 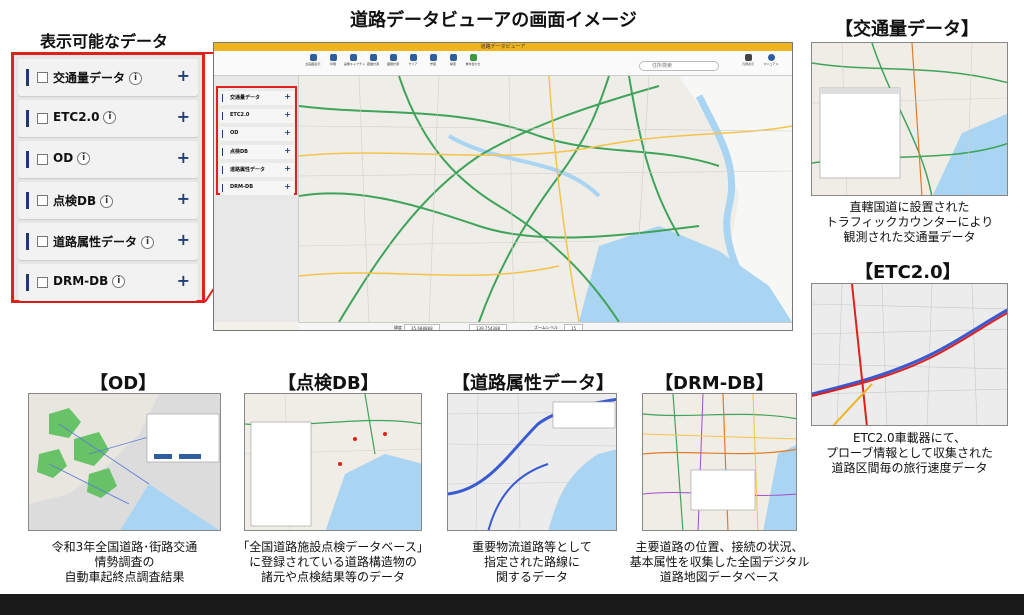 What do you see at coordinates (123, 383) in the screenshot?
I see `od-title: 【OD】` at bounding box center [123, 383].